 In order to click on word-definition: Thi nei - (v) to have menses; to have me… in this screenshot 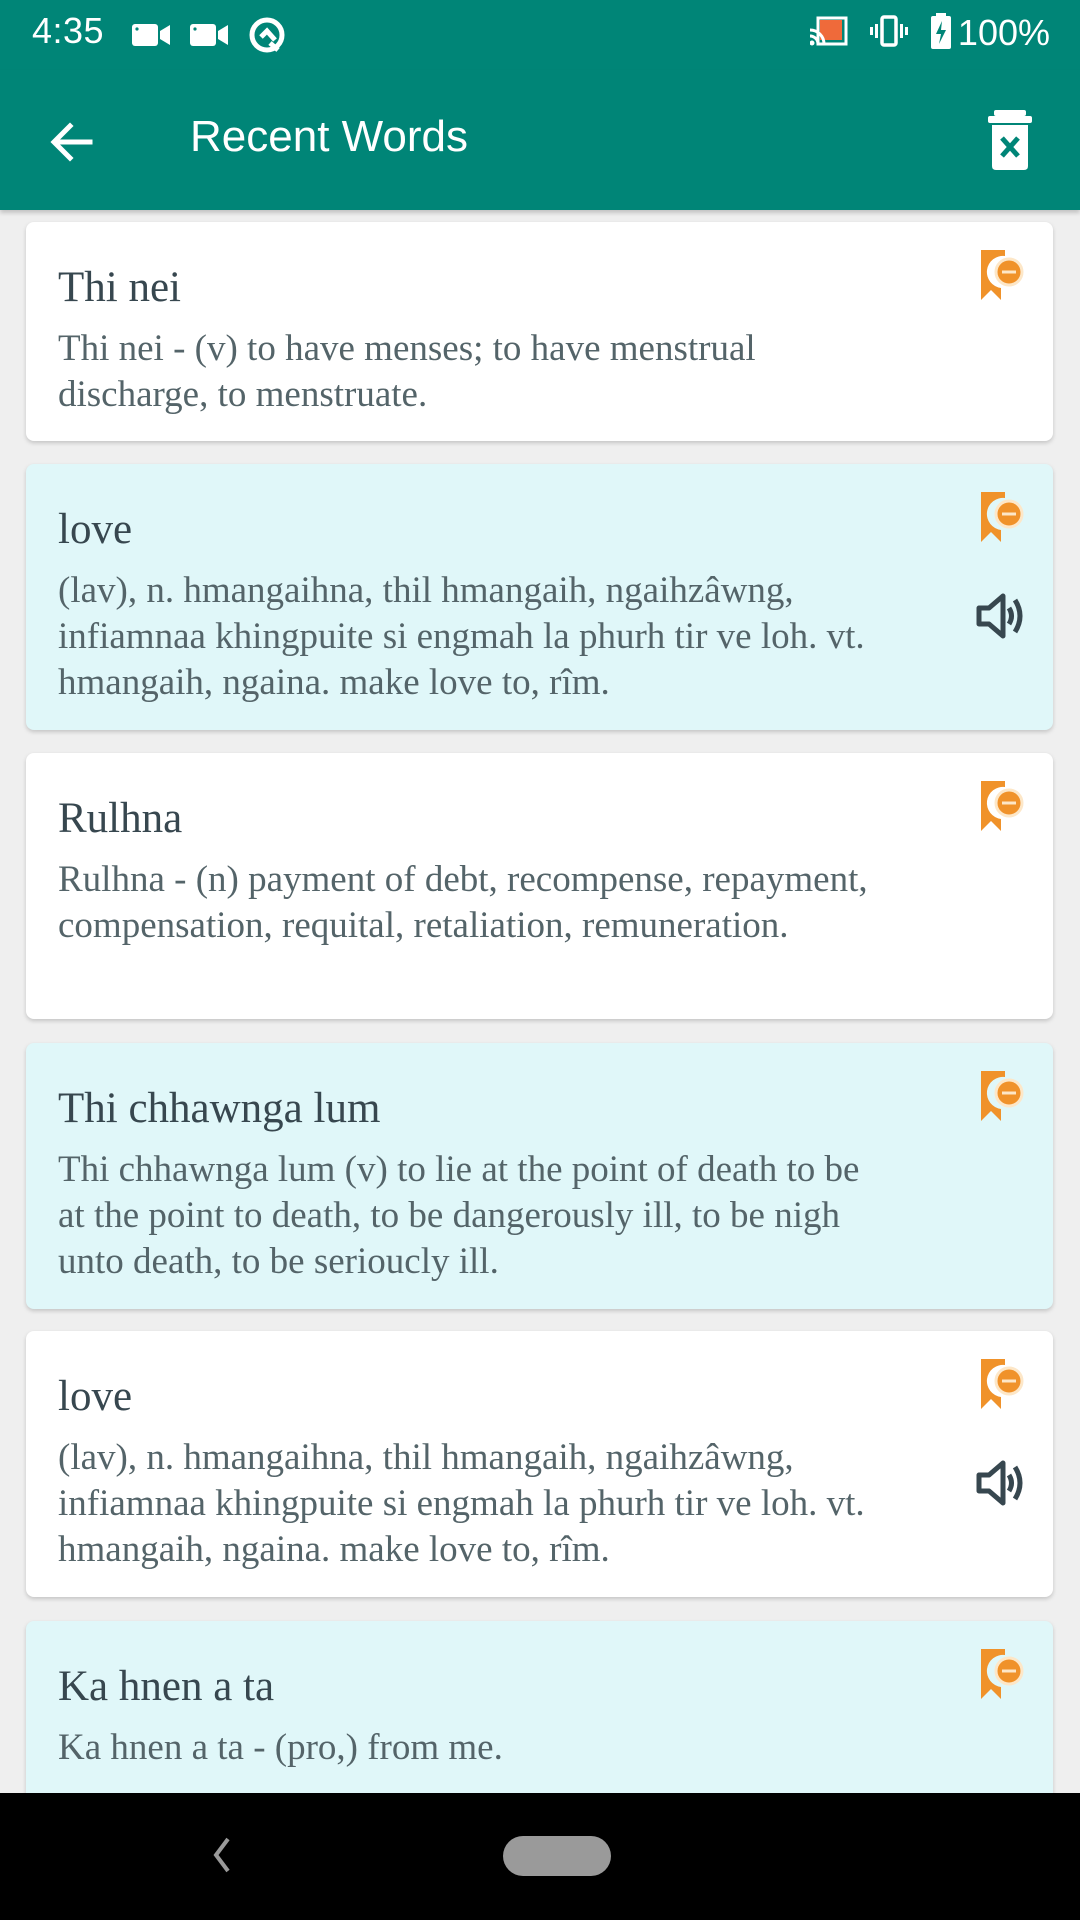, I will do `click(407, 371)`.